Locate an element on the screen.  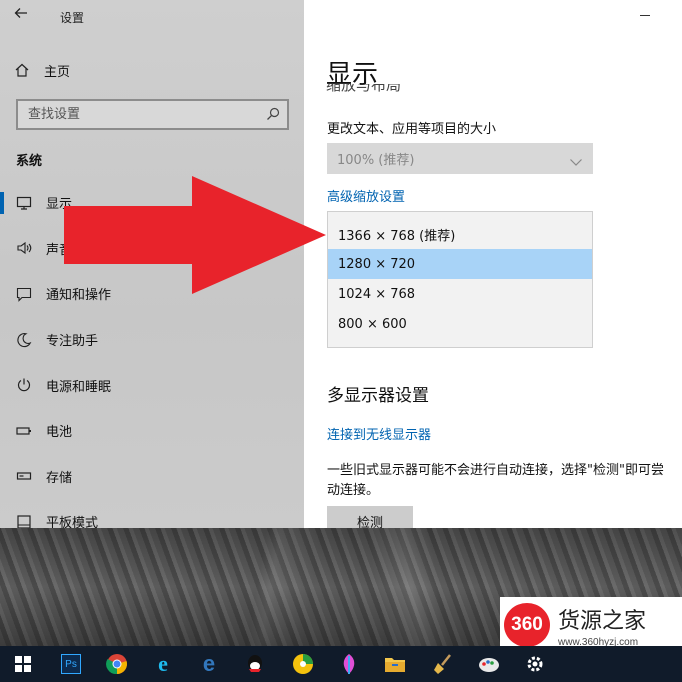
sidebar-item-tablet-mode: 平板模式 is located at coordinates (152, 513).